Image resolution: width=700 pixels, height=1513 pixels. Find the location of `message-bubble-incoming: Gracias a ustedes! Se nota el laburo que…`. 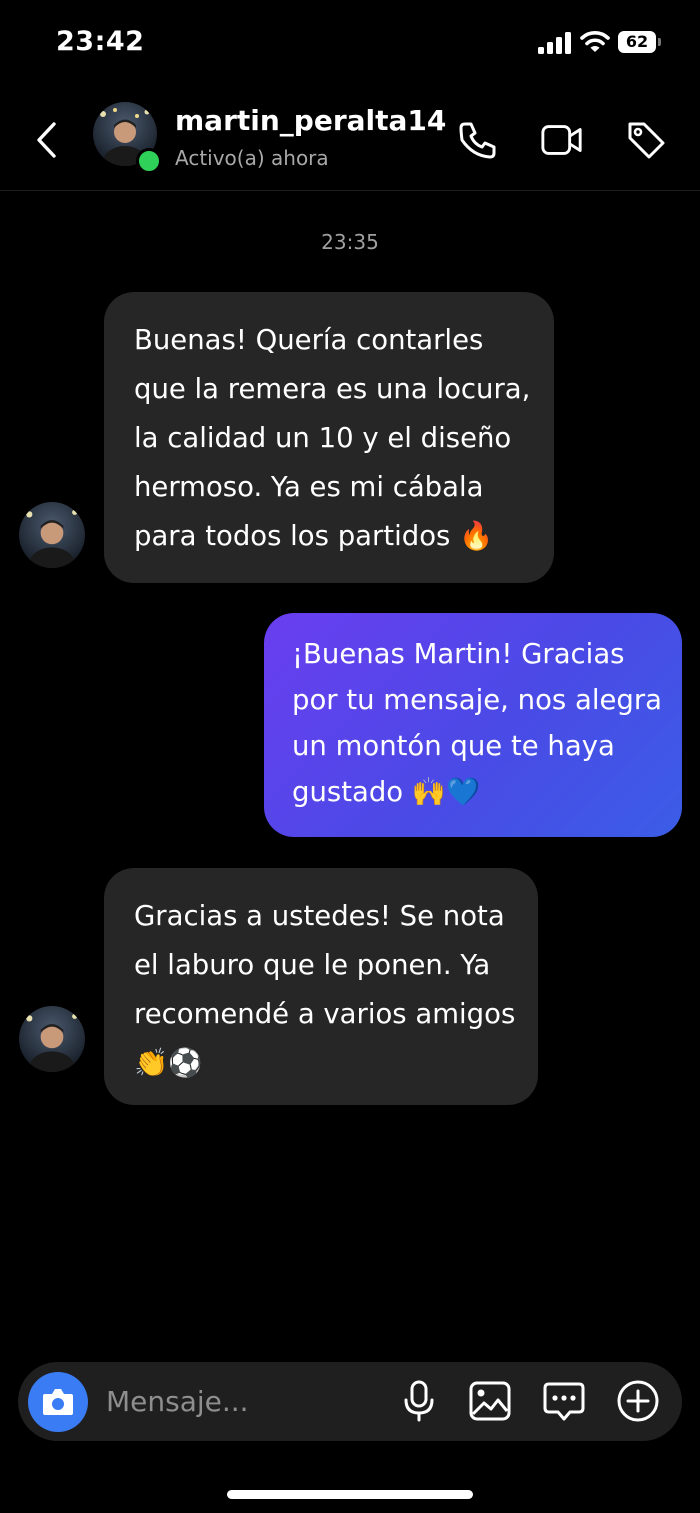

message-bubble-incoming: Gracias a ustedes! Se nota el laburo que… is located at coordinates (321, 986).